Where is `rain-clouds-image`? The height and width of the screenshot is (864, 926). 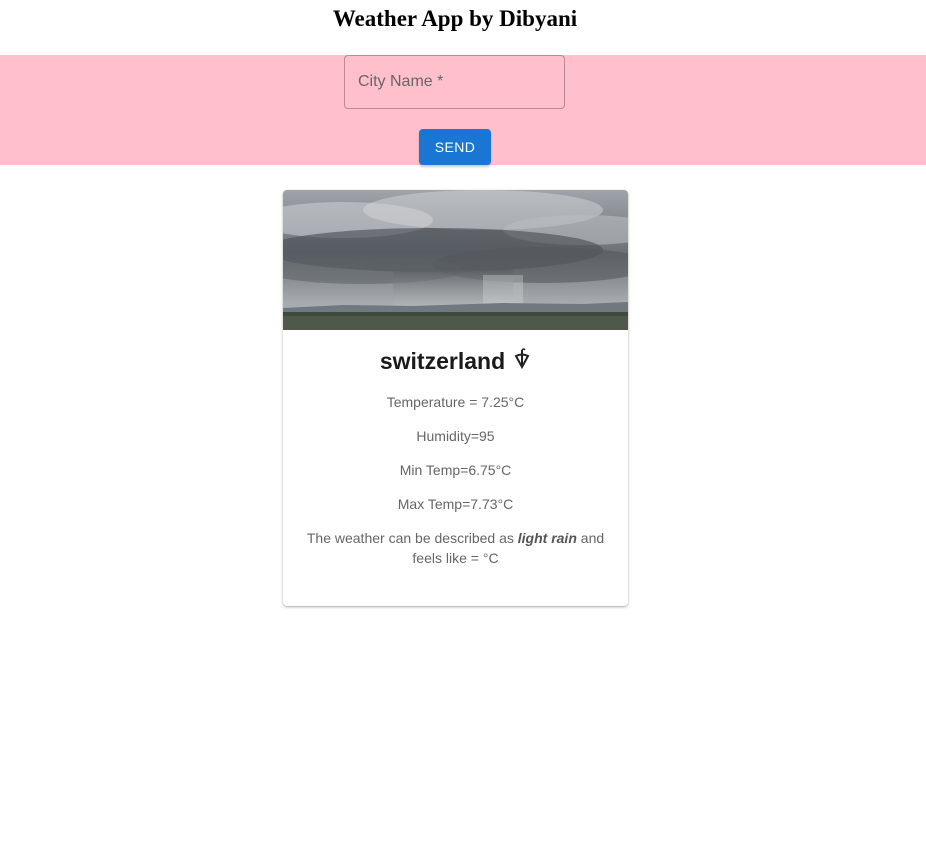
rain-clouds-image is located at coordinates (455, 260).